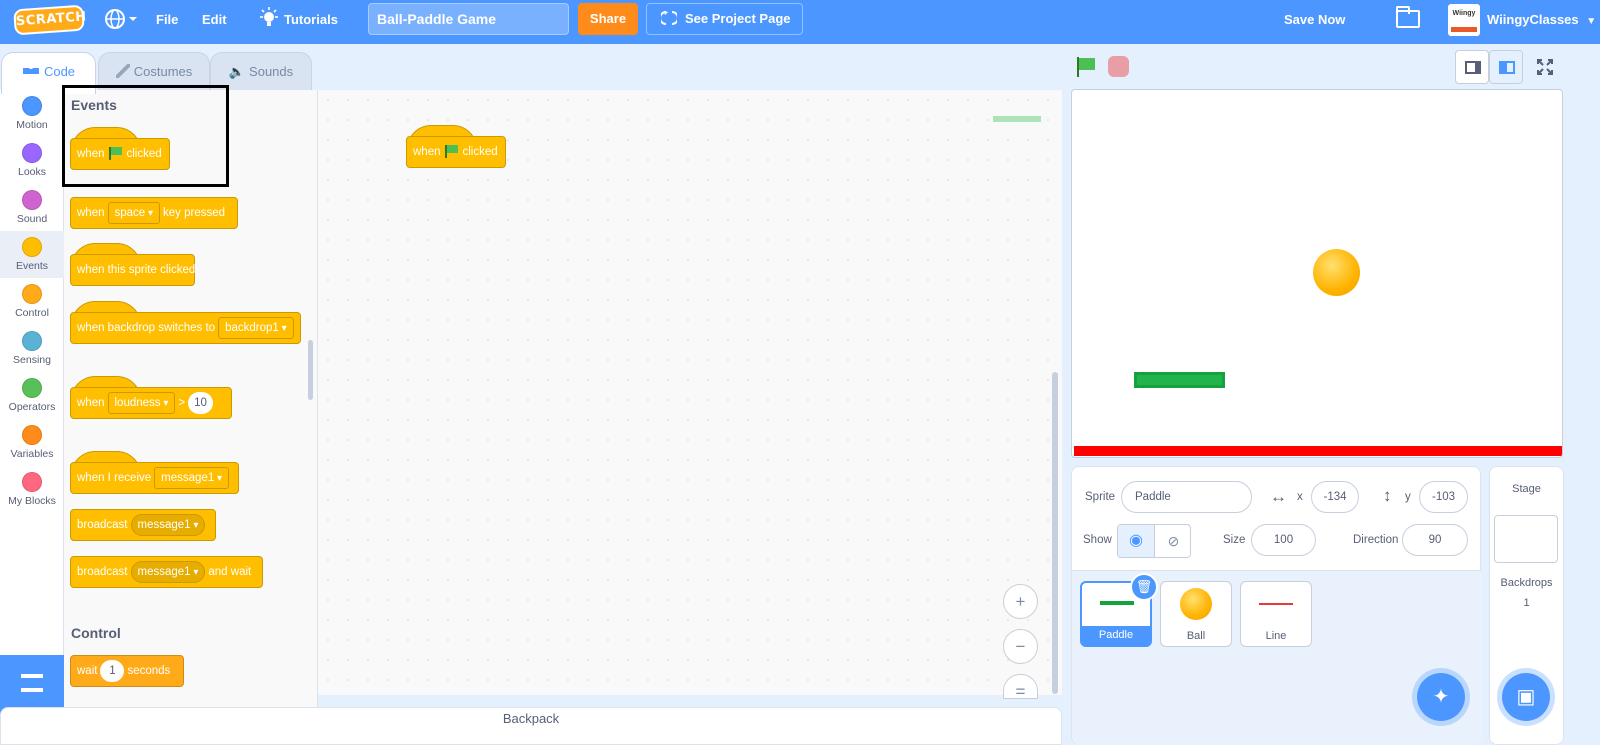 The width and height of the screenshot is (1600, 745). Describe the element at coordinates (32, 125) in the screenshot. I see `category-label: Motion` at that location.